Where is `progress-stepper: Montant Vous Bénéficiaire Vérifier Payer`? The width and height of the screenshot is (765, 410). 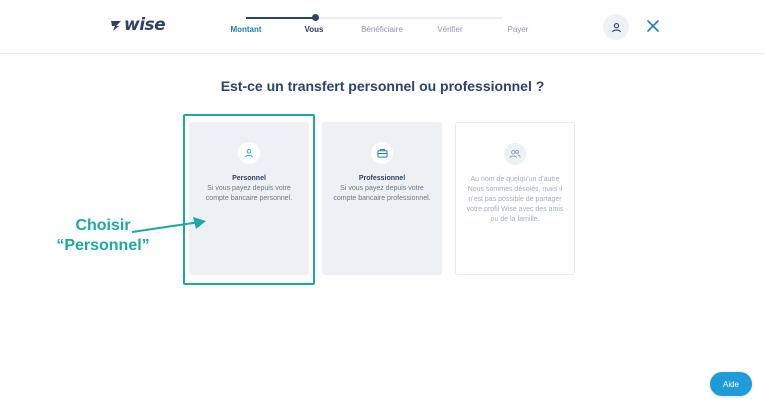
progress-stepper: Montant Vous Bénéficiaire Vérifier Payer is located at coordinates (382, 25).